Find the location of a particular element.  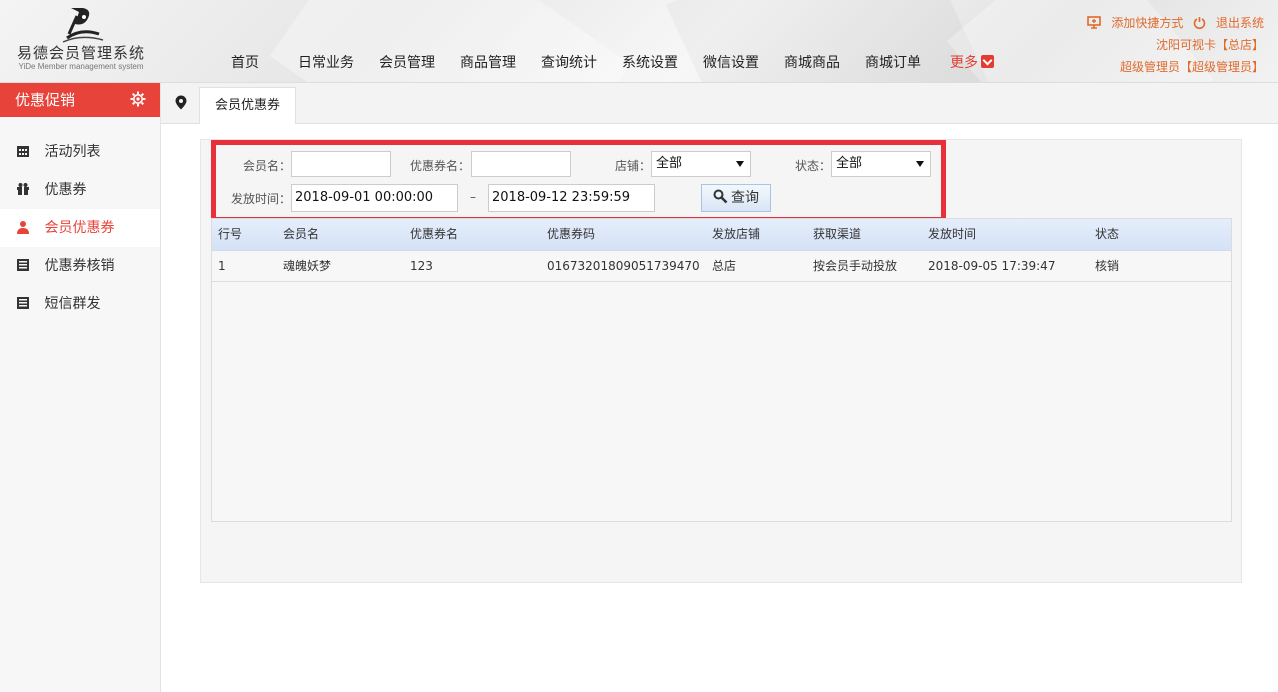

current-user: 超级管理员【超级管理员】 is located at coordinates (1172, 67).